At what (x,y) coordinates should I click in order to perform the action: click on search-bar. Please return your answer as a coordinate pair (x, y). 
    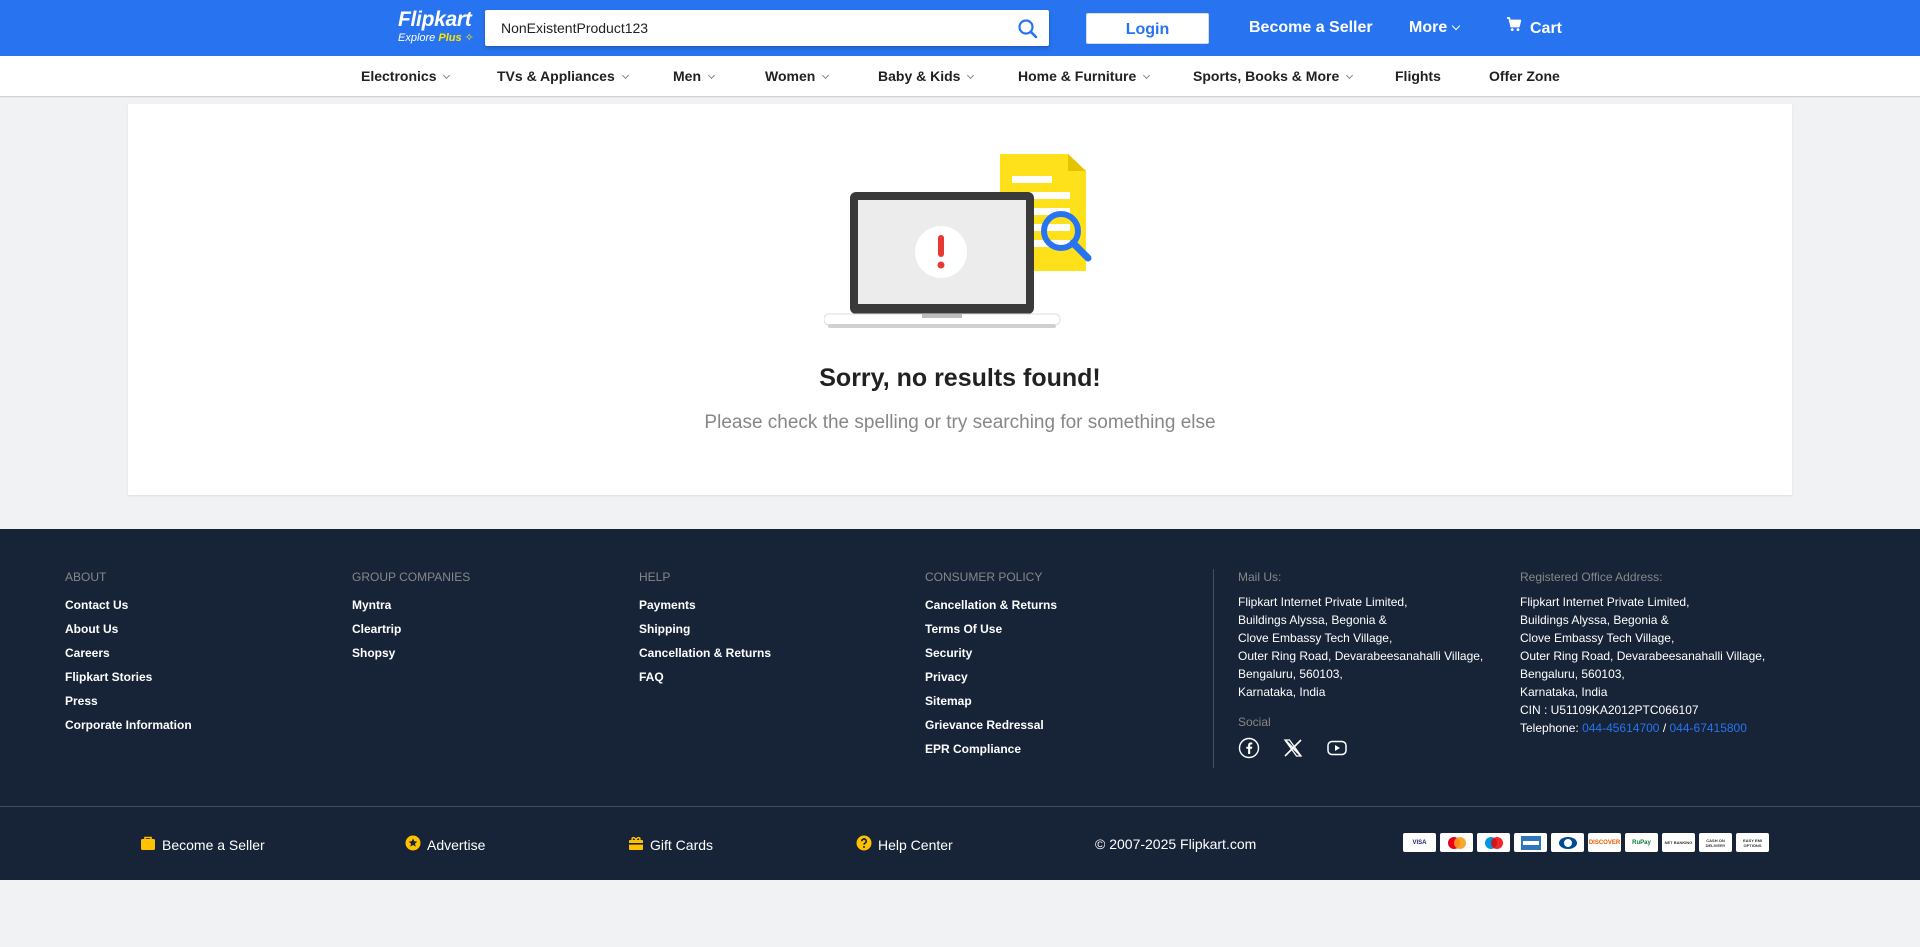
    Looking at the image, I should click on (767, 28).